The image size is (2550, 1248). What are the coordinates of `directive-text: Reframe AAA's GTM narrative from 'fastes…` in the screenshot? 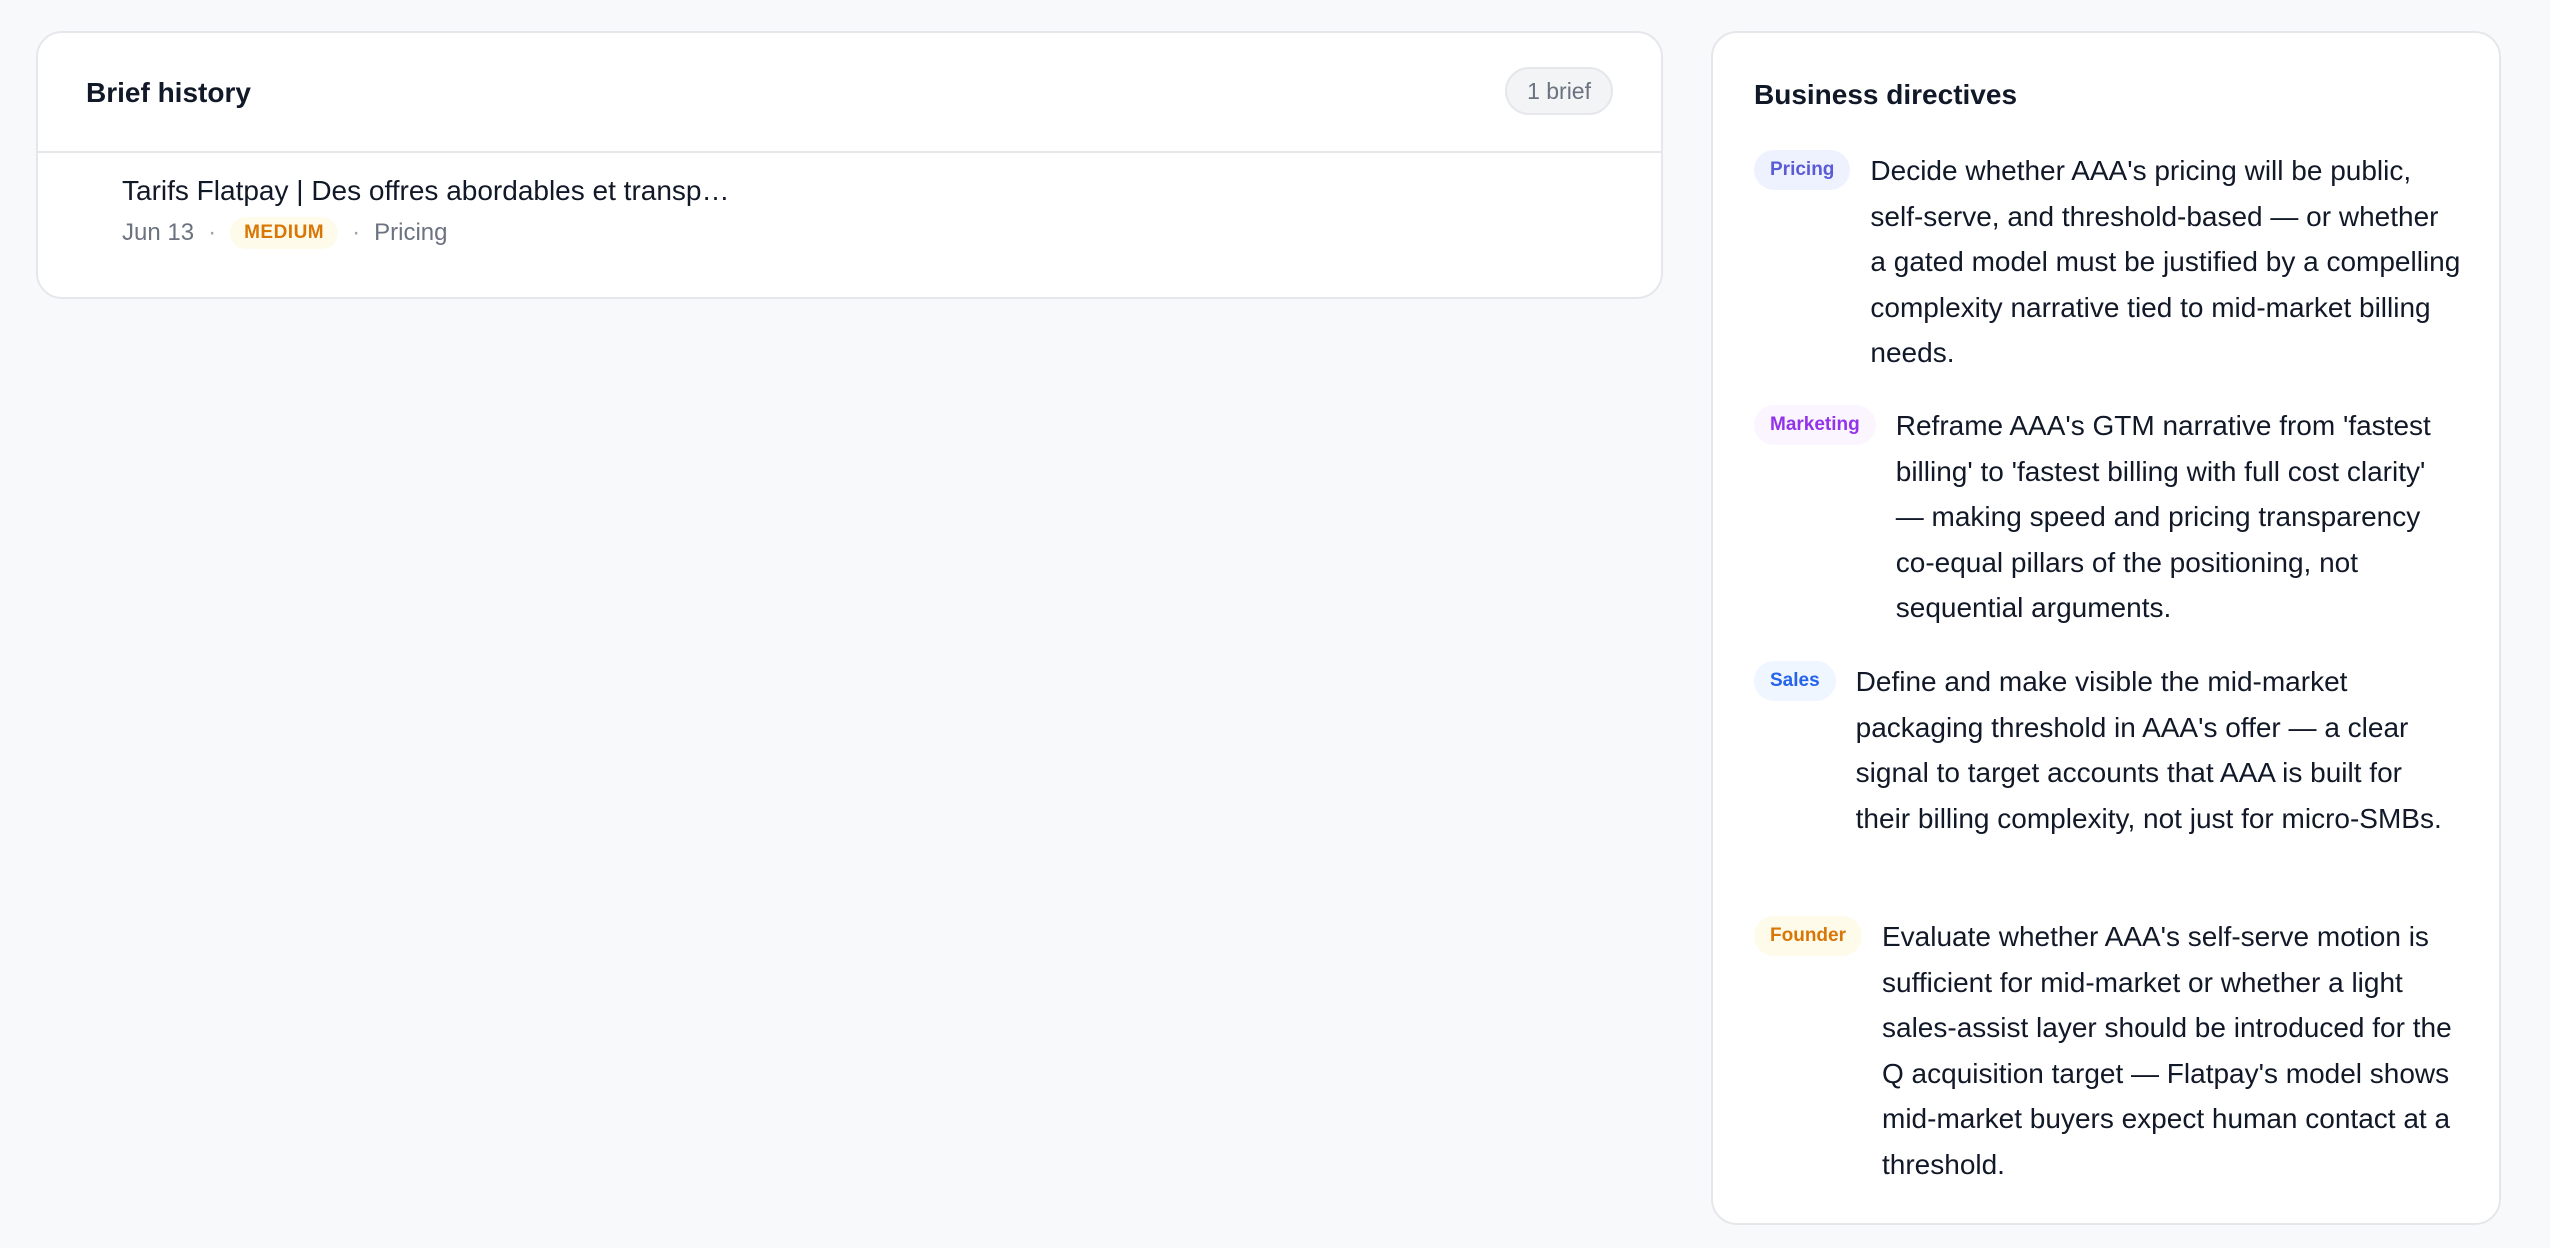 It's located at (2163, 516).